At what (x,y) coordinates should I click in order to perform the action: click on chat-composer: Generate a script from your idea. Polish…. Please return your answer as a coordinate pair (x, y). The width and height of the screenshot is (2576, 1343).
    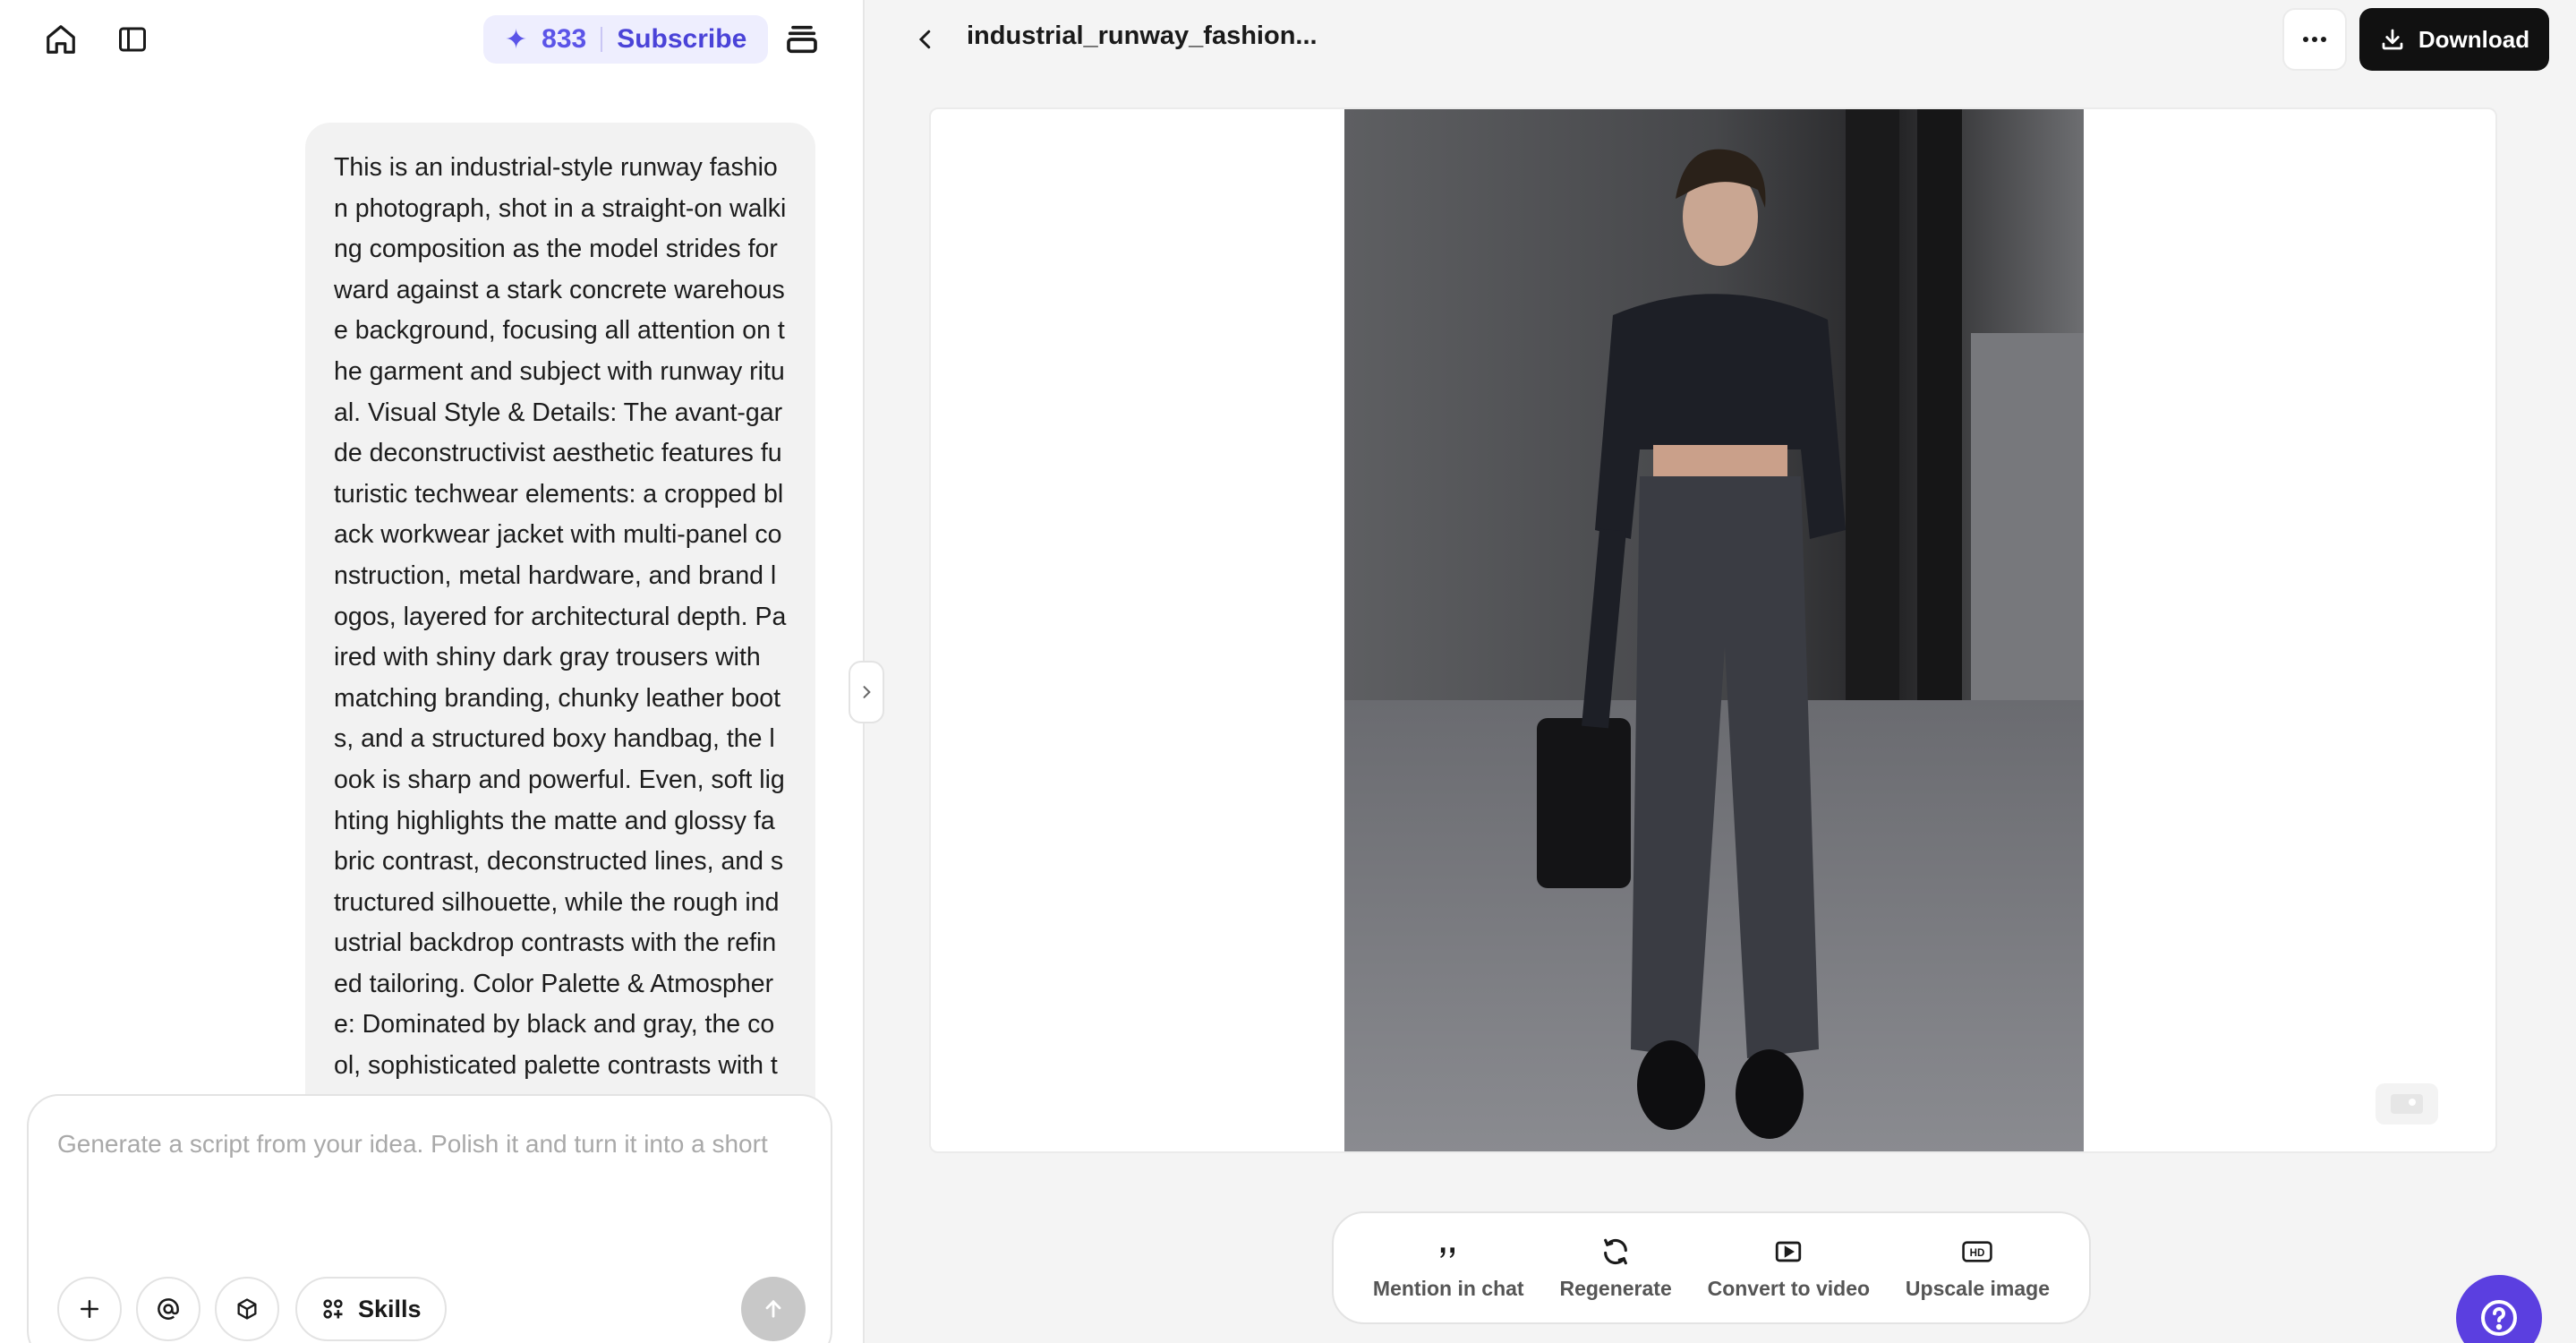
    Looking at the image, I should click on (429, 1218).